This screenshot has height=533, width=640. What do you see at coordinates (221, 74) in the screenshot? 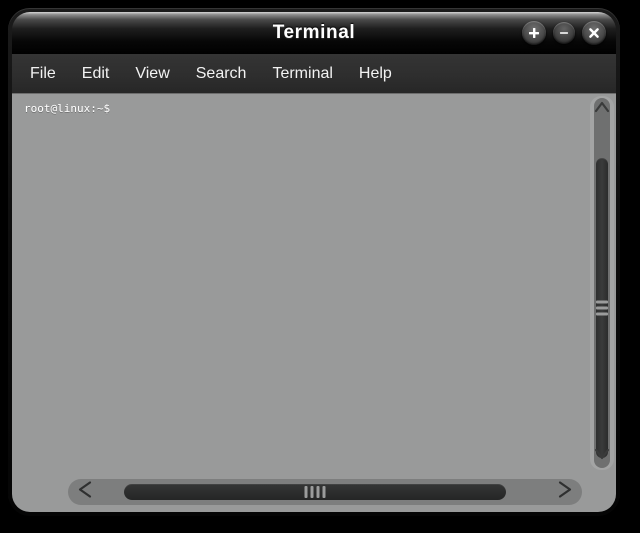
I see `menu-item-search: Search` at bounding box center [221, 74].